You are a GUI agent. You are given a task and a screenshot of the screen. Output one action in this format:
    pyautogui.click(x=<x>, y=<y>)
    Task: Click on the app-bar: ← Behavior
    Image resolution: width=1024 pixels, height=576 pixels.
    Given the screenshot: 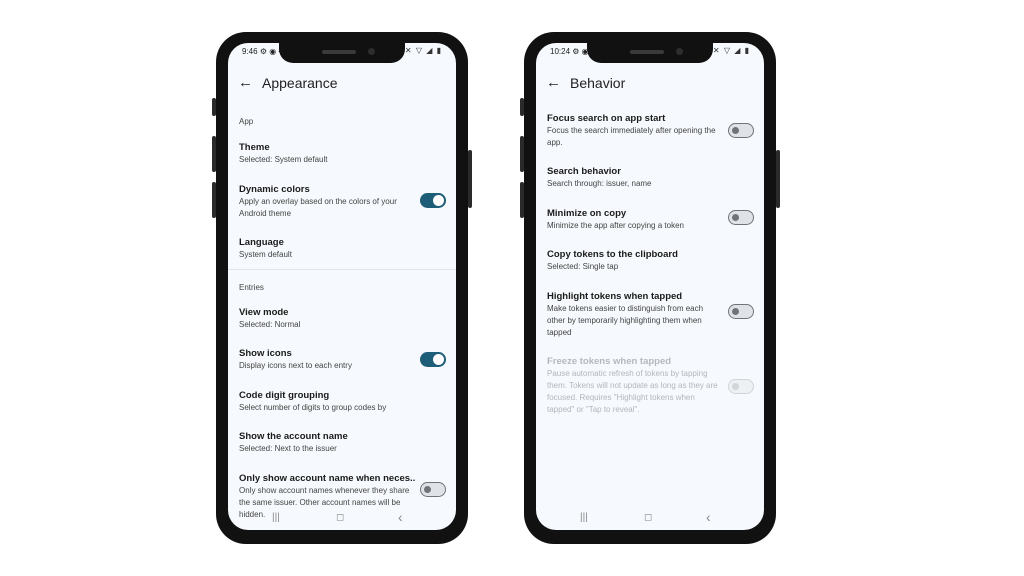 What is the action you would take?
    pyautogui.click(x=650, y=85)
    